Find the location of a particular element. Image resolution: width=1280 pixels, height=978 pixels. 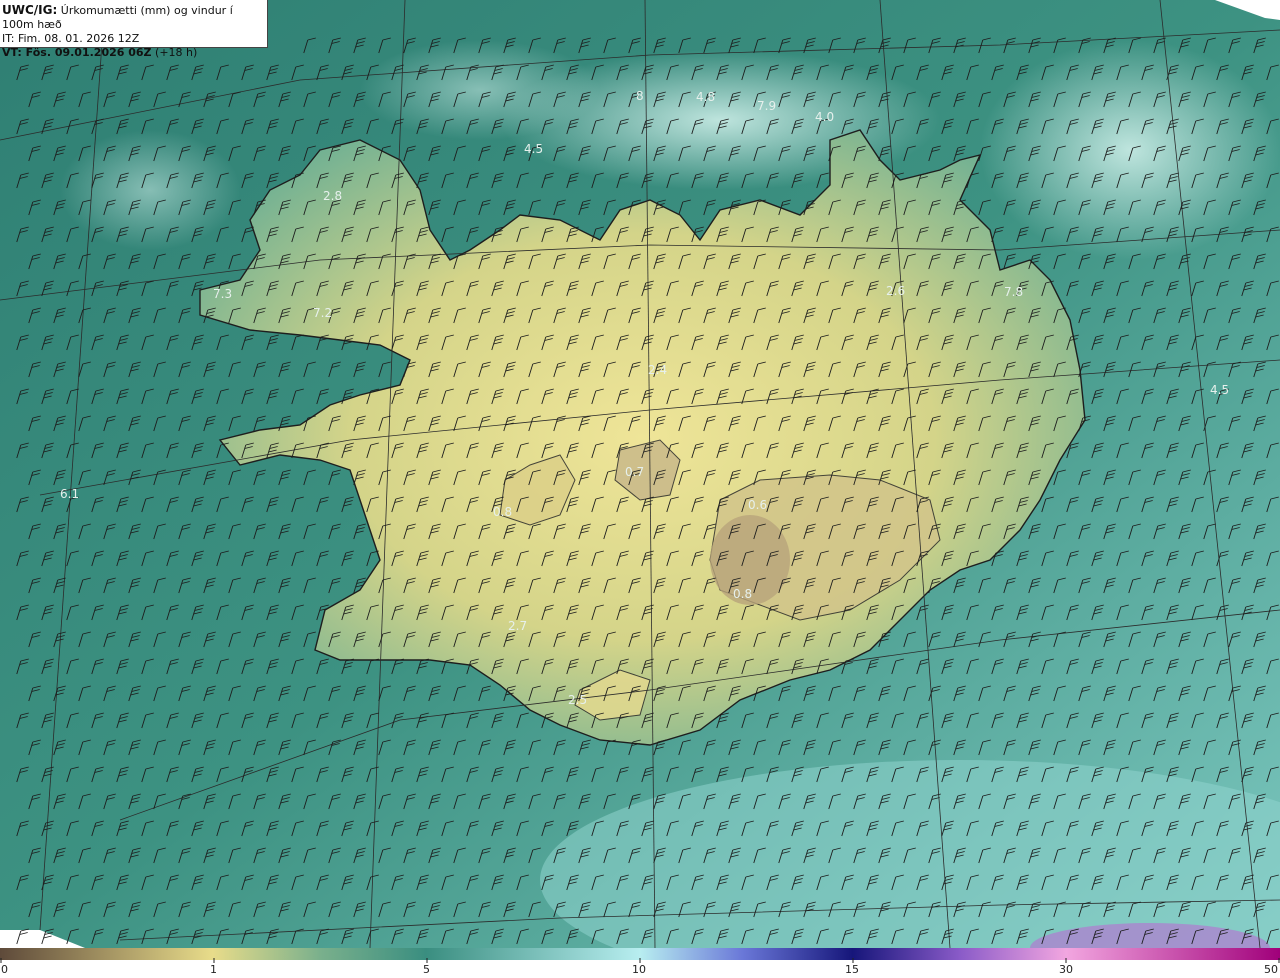

map-label: 7.3 is located at coordinates (222, 294).